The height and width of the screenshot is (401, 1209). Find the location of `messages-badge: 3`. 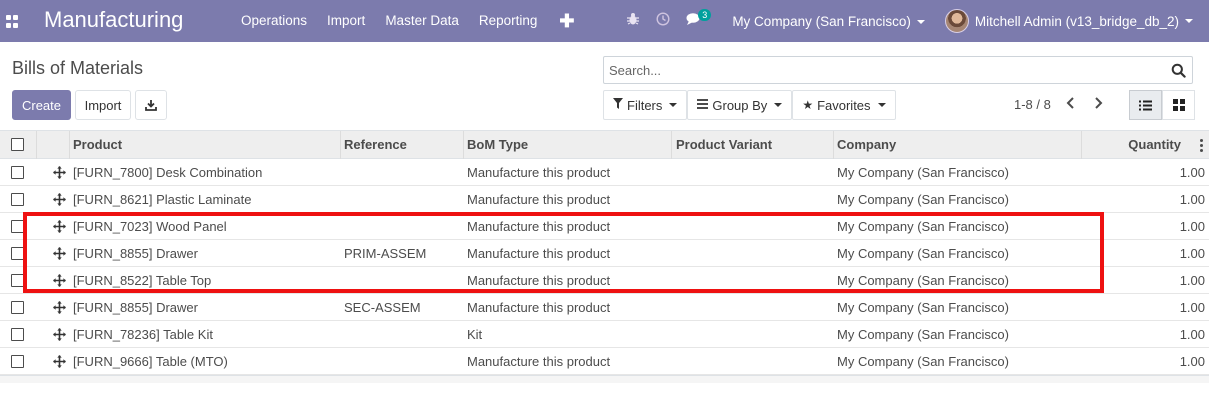

messages-badge: 3 is located at coordinates (705, 15).